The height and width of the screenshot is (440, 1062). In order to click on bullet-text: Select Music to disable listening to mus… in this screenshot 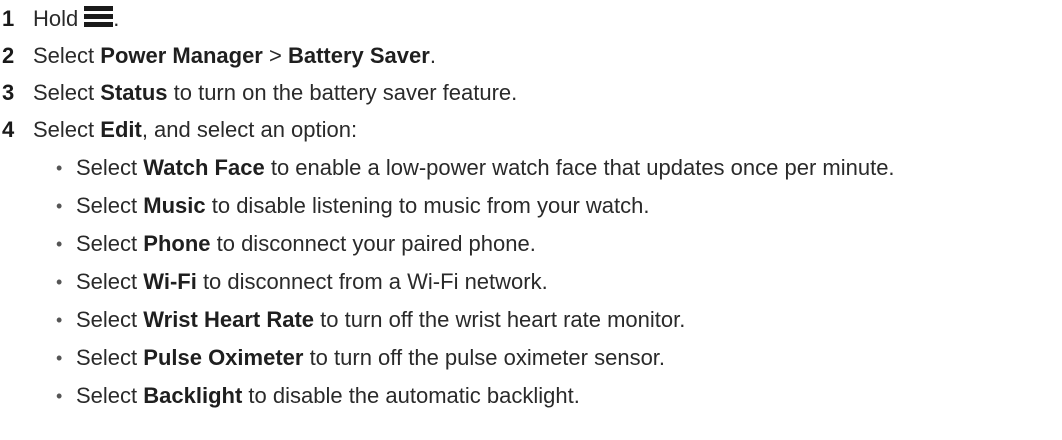, I will do `click(362, 206)`.